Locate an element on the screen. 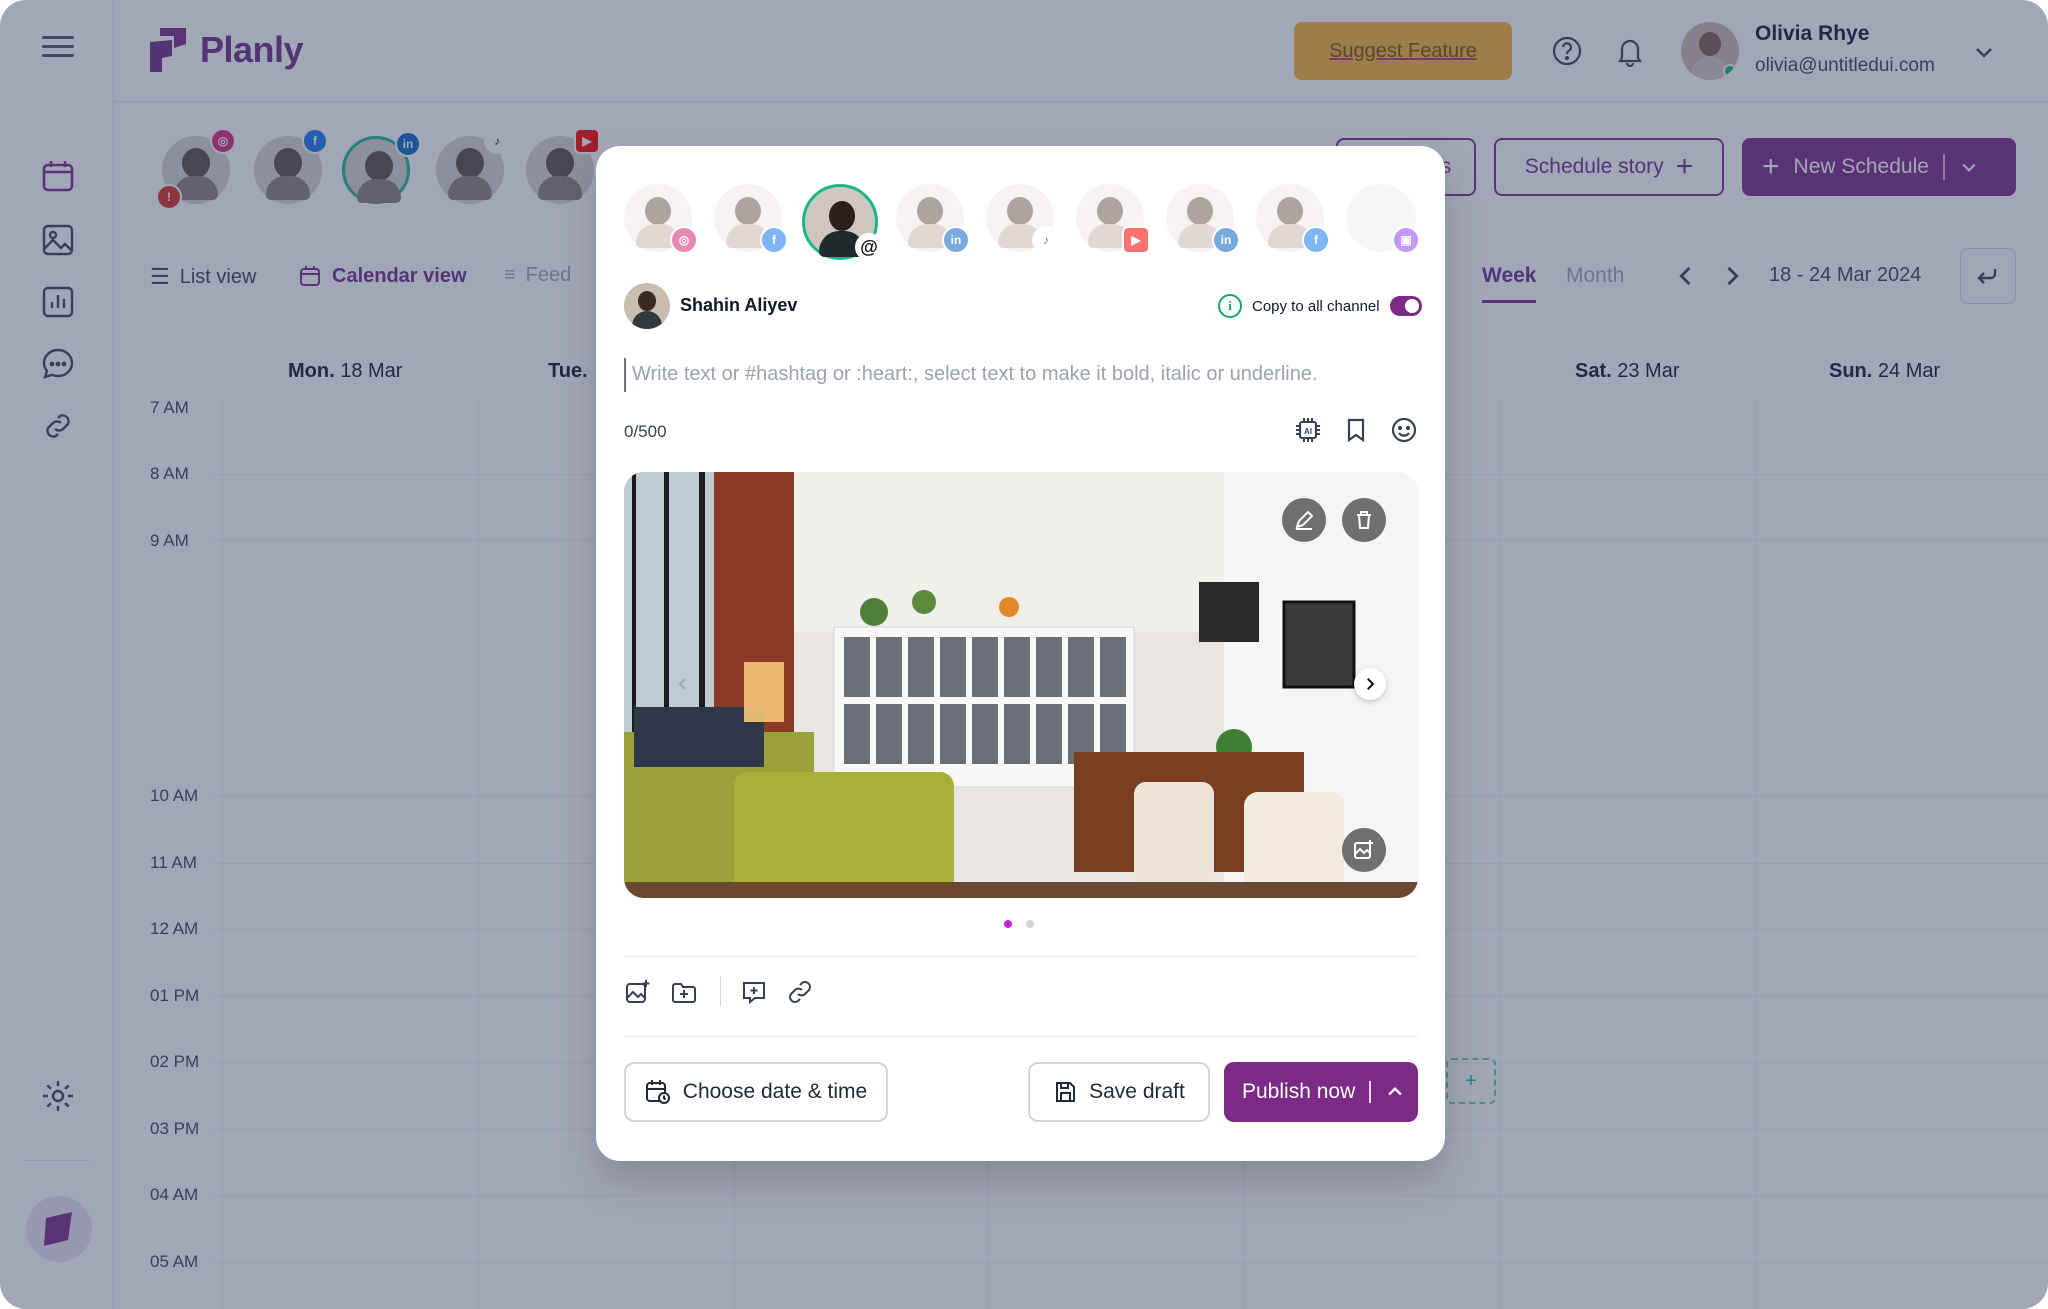  ai-icon: AI is located at coordinates (1308, 430).